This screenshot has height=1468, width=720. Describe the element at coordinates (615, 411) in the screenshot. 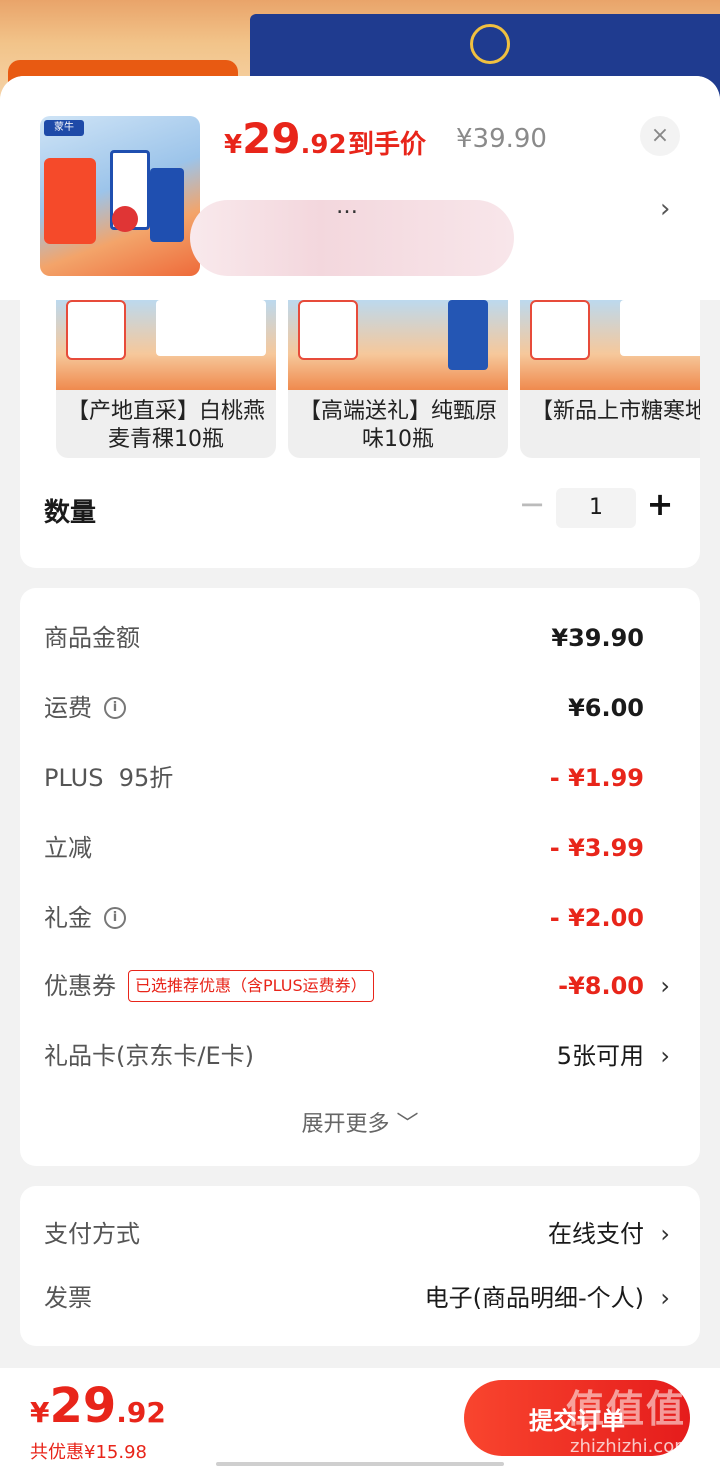

I see `variant-name: 【新品上市糖寒地蓝` at that location.